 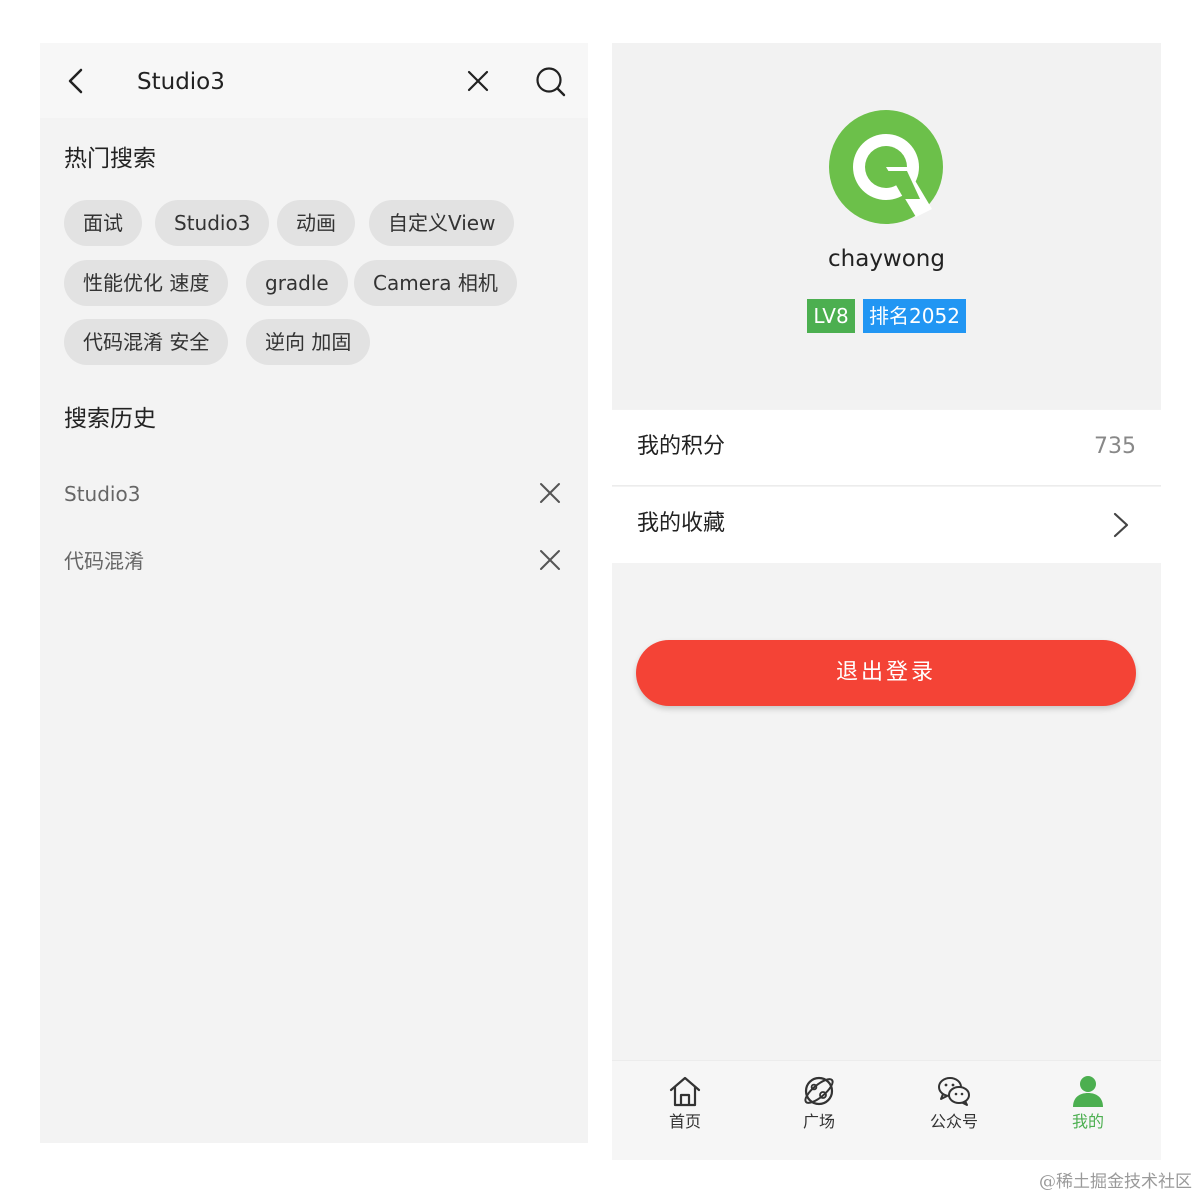 I want to click on nav-label: 公众号, so click(x=953, y=1121).